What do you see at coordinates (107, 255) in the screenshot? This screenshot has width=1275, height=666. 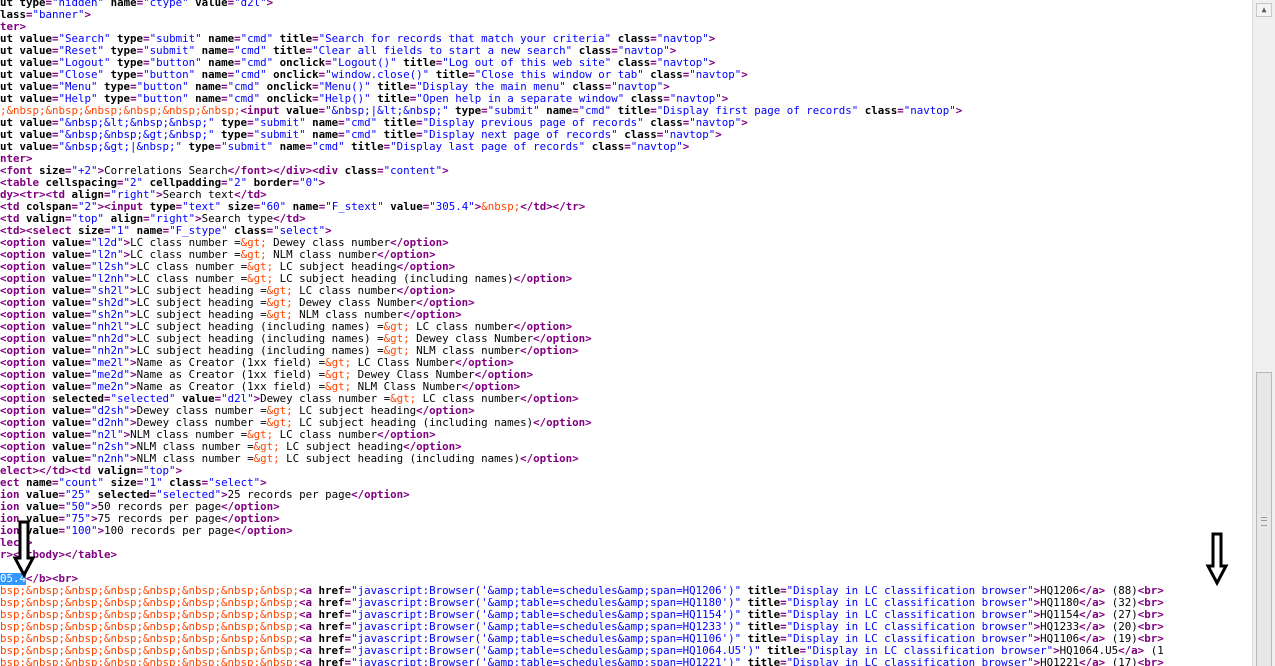 I see `source-token: "l2n"` at bounding box center [107, 255].